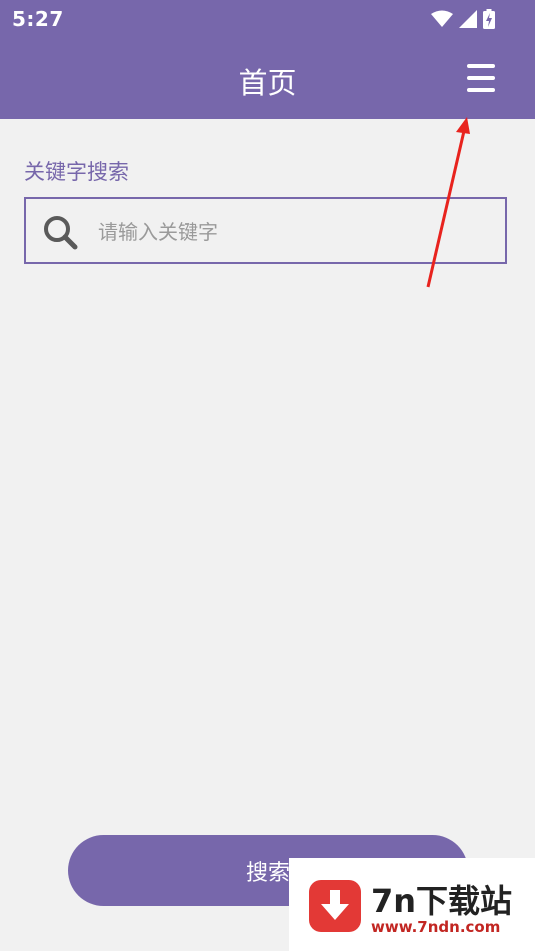 This screenshot has width=535, height=951. Describe the element at coordinates (38, 19) in the screenshot. I see `status-time: 5:27` at that location.